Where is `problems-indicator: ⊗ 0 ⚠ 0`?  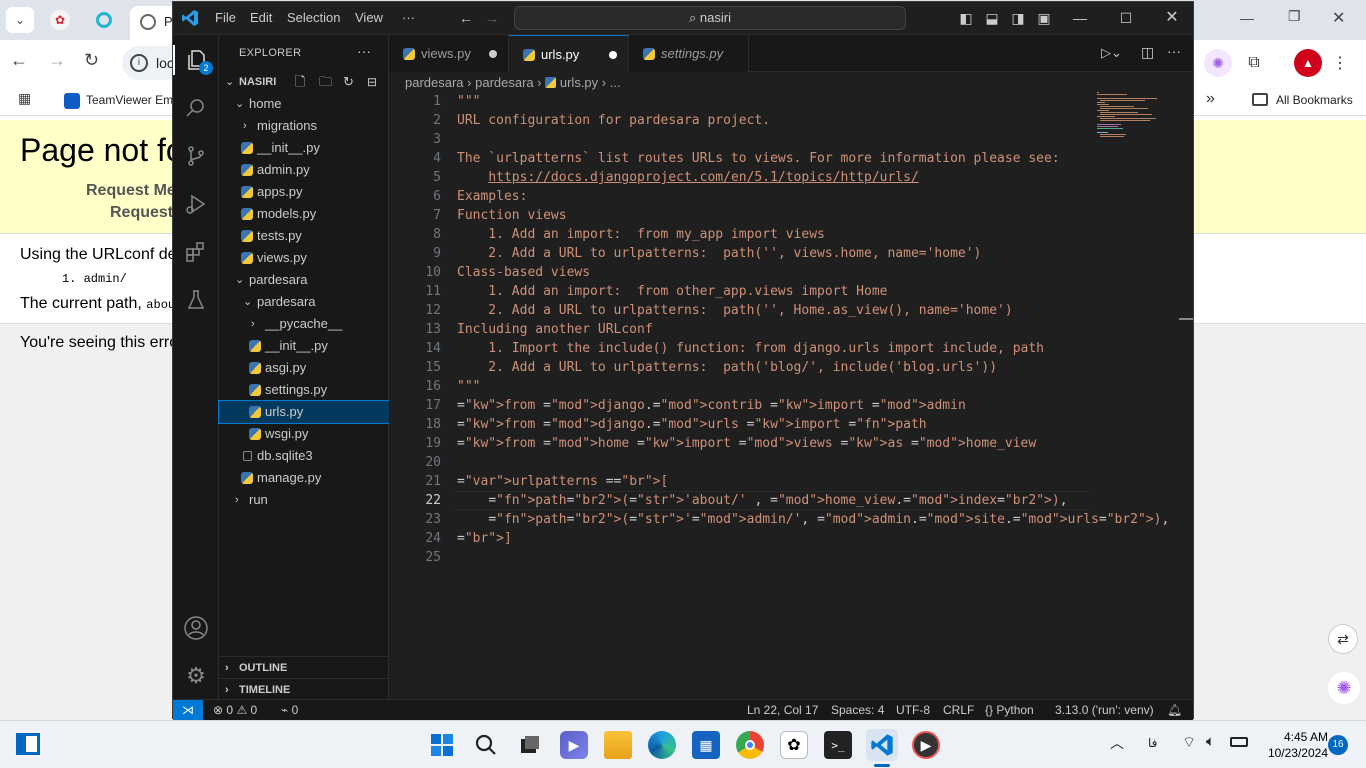 problems-indicator: ⊗ 0 ⚠ 0 is located at coordinates (235, 710).